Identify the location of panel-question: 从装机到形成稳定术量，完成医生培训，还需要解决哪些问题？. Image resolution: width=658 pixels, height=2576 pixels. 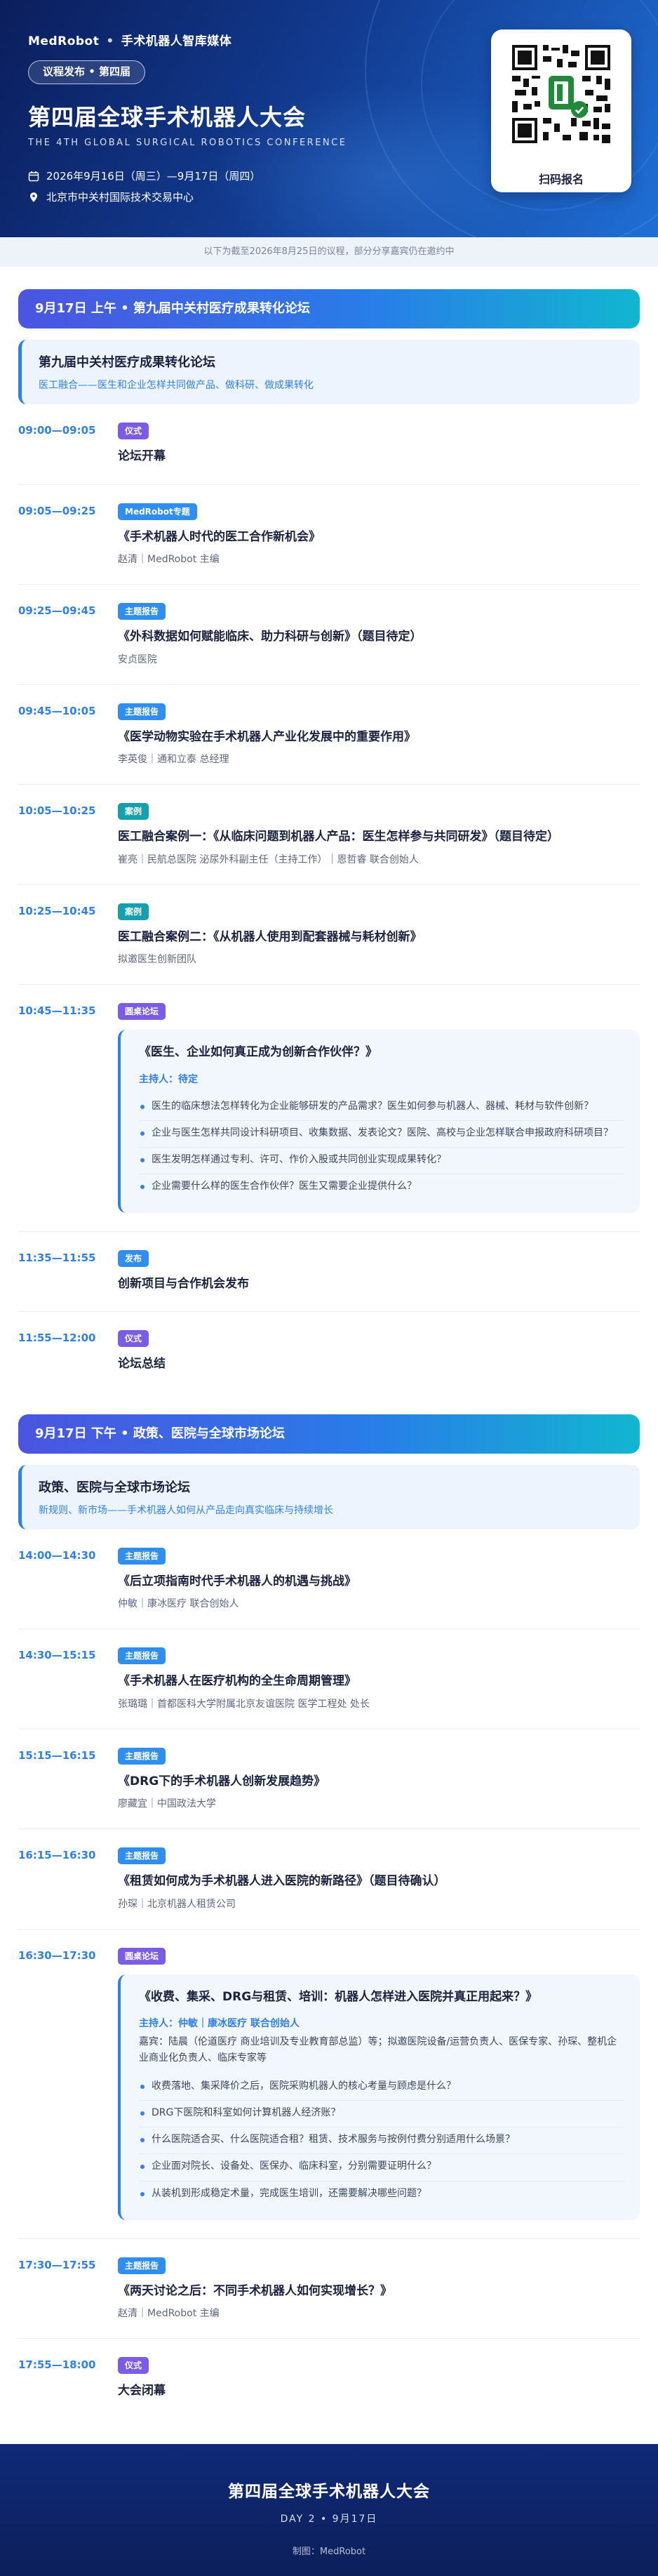
(381, 2195).